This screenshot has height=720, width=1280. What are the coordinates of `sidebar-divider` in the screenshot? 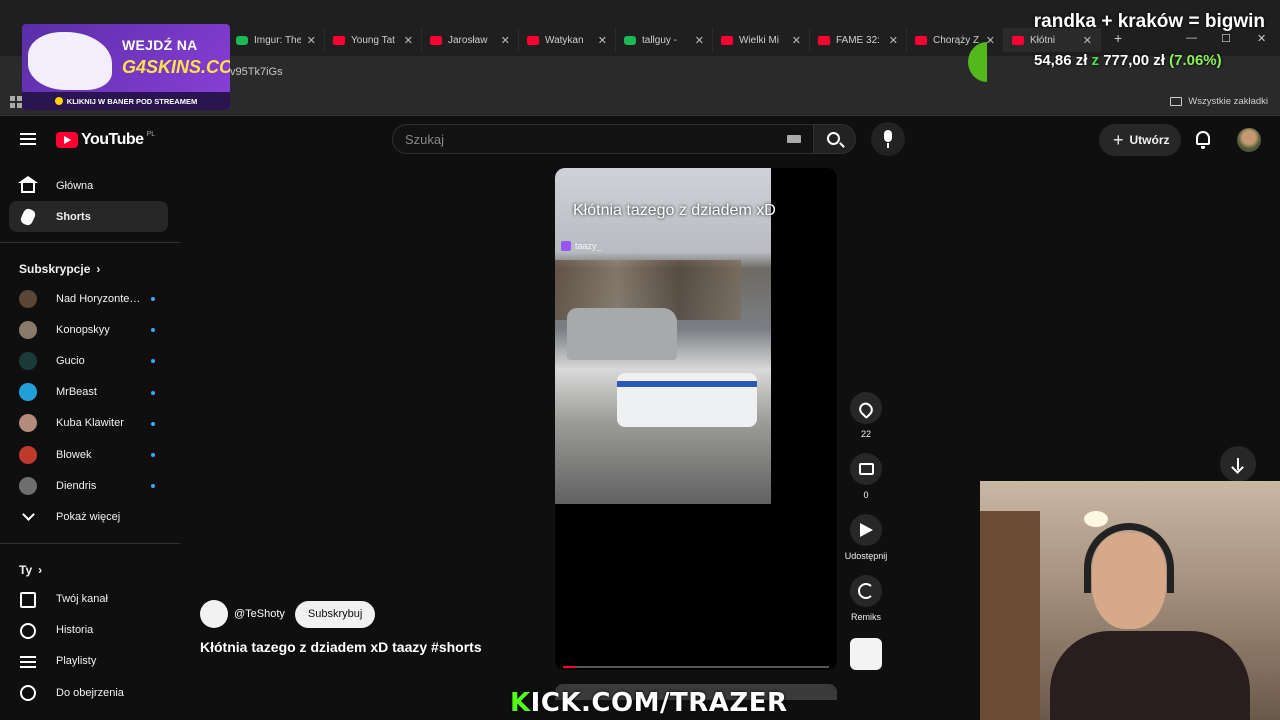 It's located at (90, 242).